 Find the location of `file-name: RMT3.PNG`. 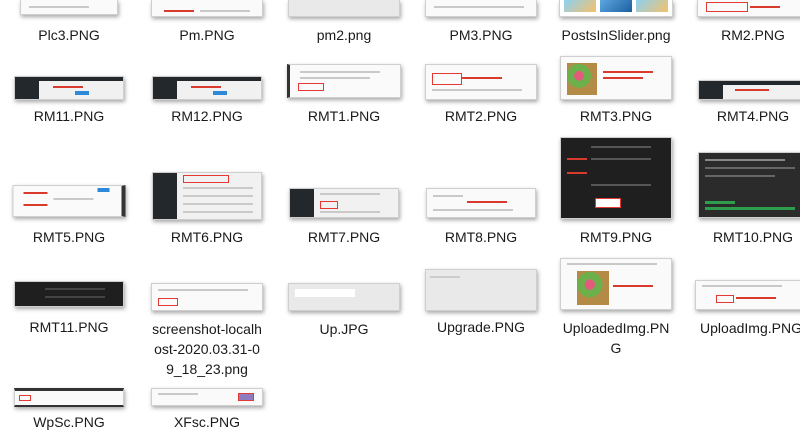

file-name: RMT3.PNG is located at coordinates (616, 116).